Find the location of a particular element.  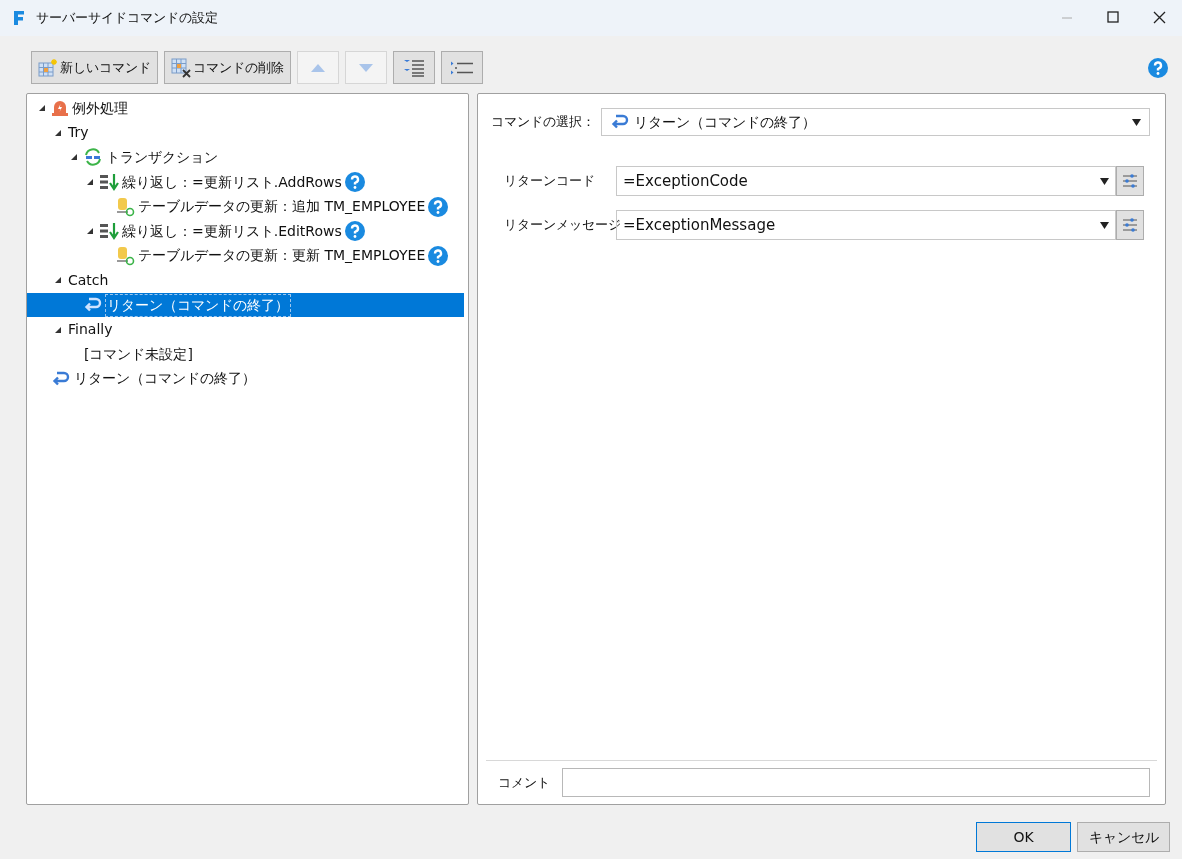

tree-item-label: トランザクション is located at coordinates (162, 157).